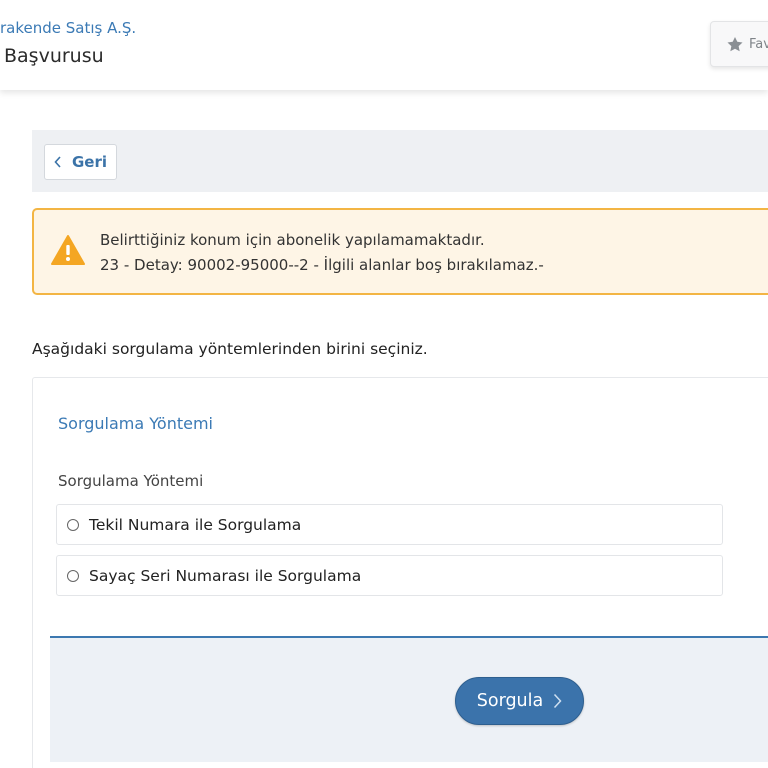  Describe the element at coordinates (131, 481) in the screenshot. I see `field-label: Sorgulama Yöntemi` at that location.